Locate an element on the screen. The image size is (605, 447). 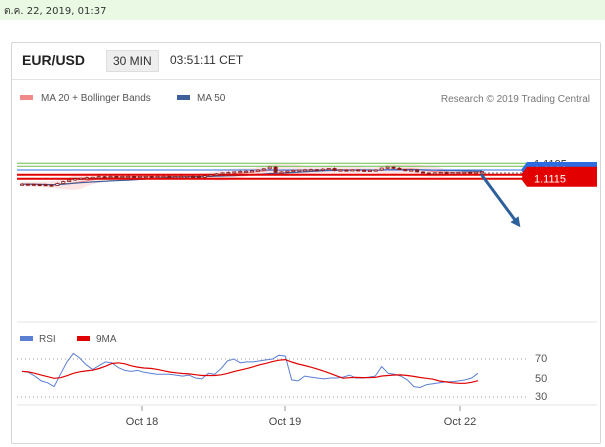
rsi-axis: 70 50 30 is located at coordinates (541, 378).